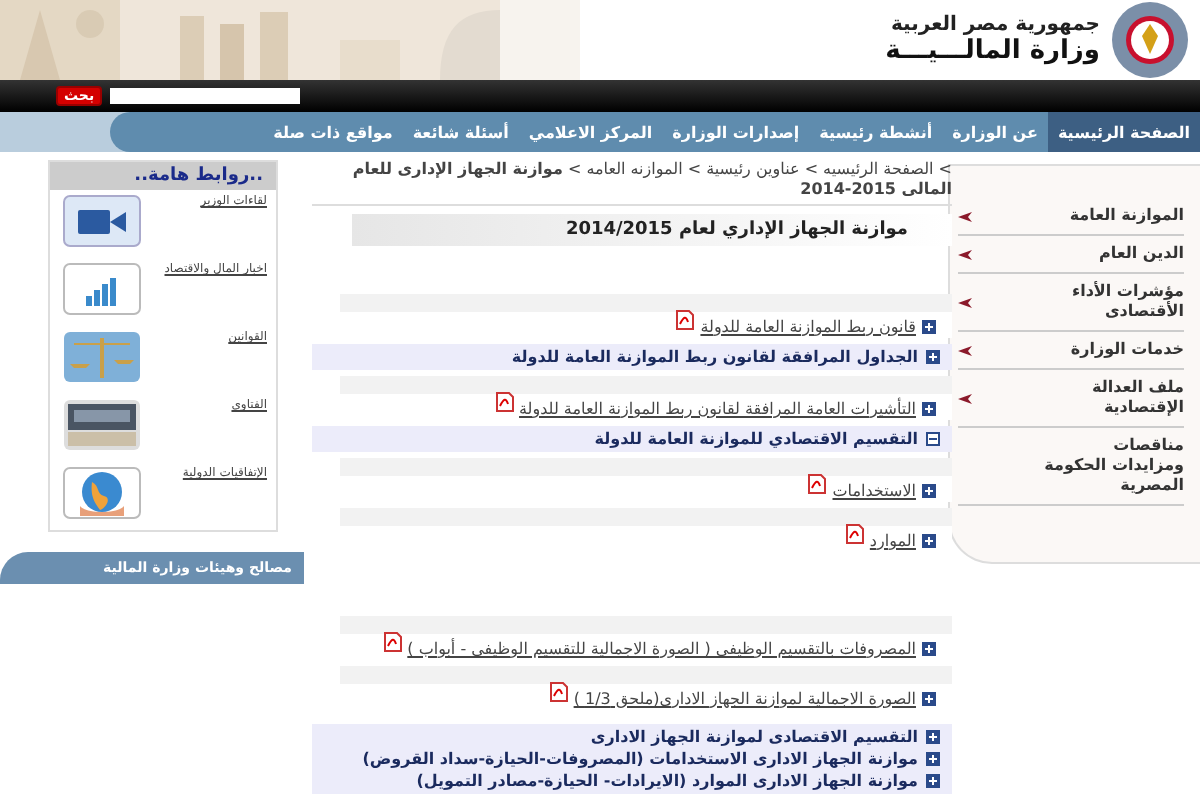  What do you see at coordinates (1123, 132) in the screenshot?
I see `nav-tab: الصفحة الرئيسية` at bounding box center [1123, 132].